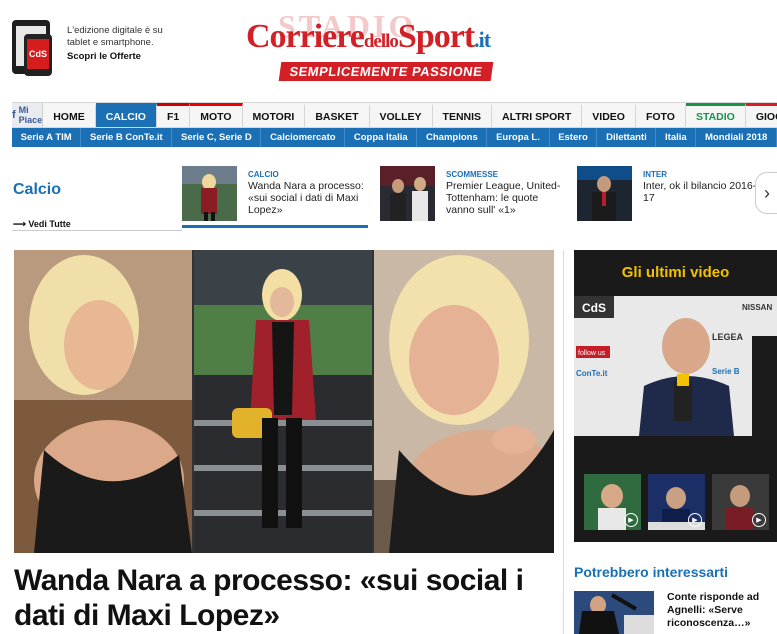  What do you see at coordinates (263, 174) in the screenshot?
I see `news-card-category: CALCIO` at bounding box center [263, 174].